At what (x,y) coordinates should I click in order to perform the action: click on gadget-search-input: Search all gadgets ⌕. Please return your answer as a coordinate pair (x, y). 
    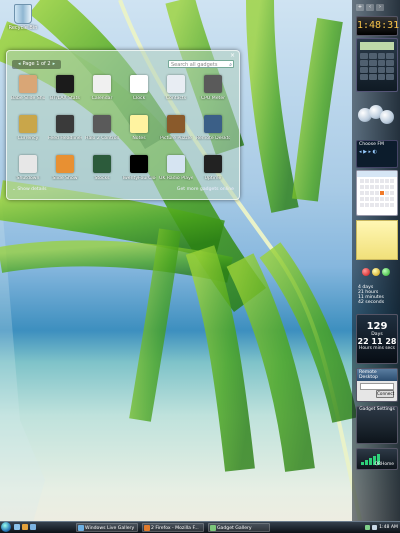
    Looking at the image, I should click on (201, 64).